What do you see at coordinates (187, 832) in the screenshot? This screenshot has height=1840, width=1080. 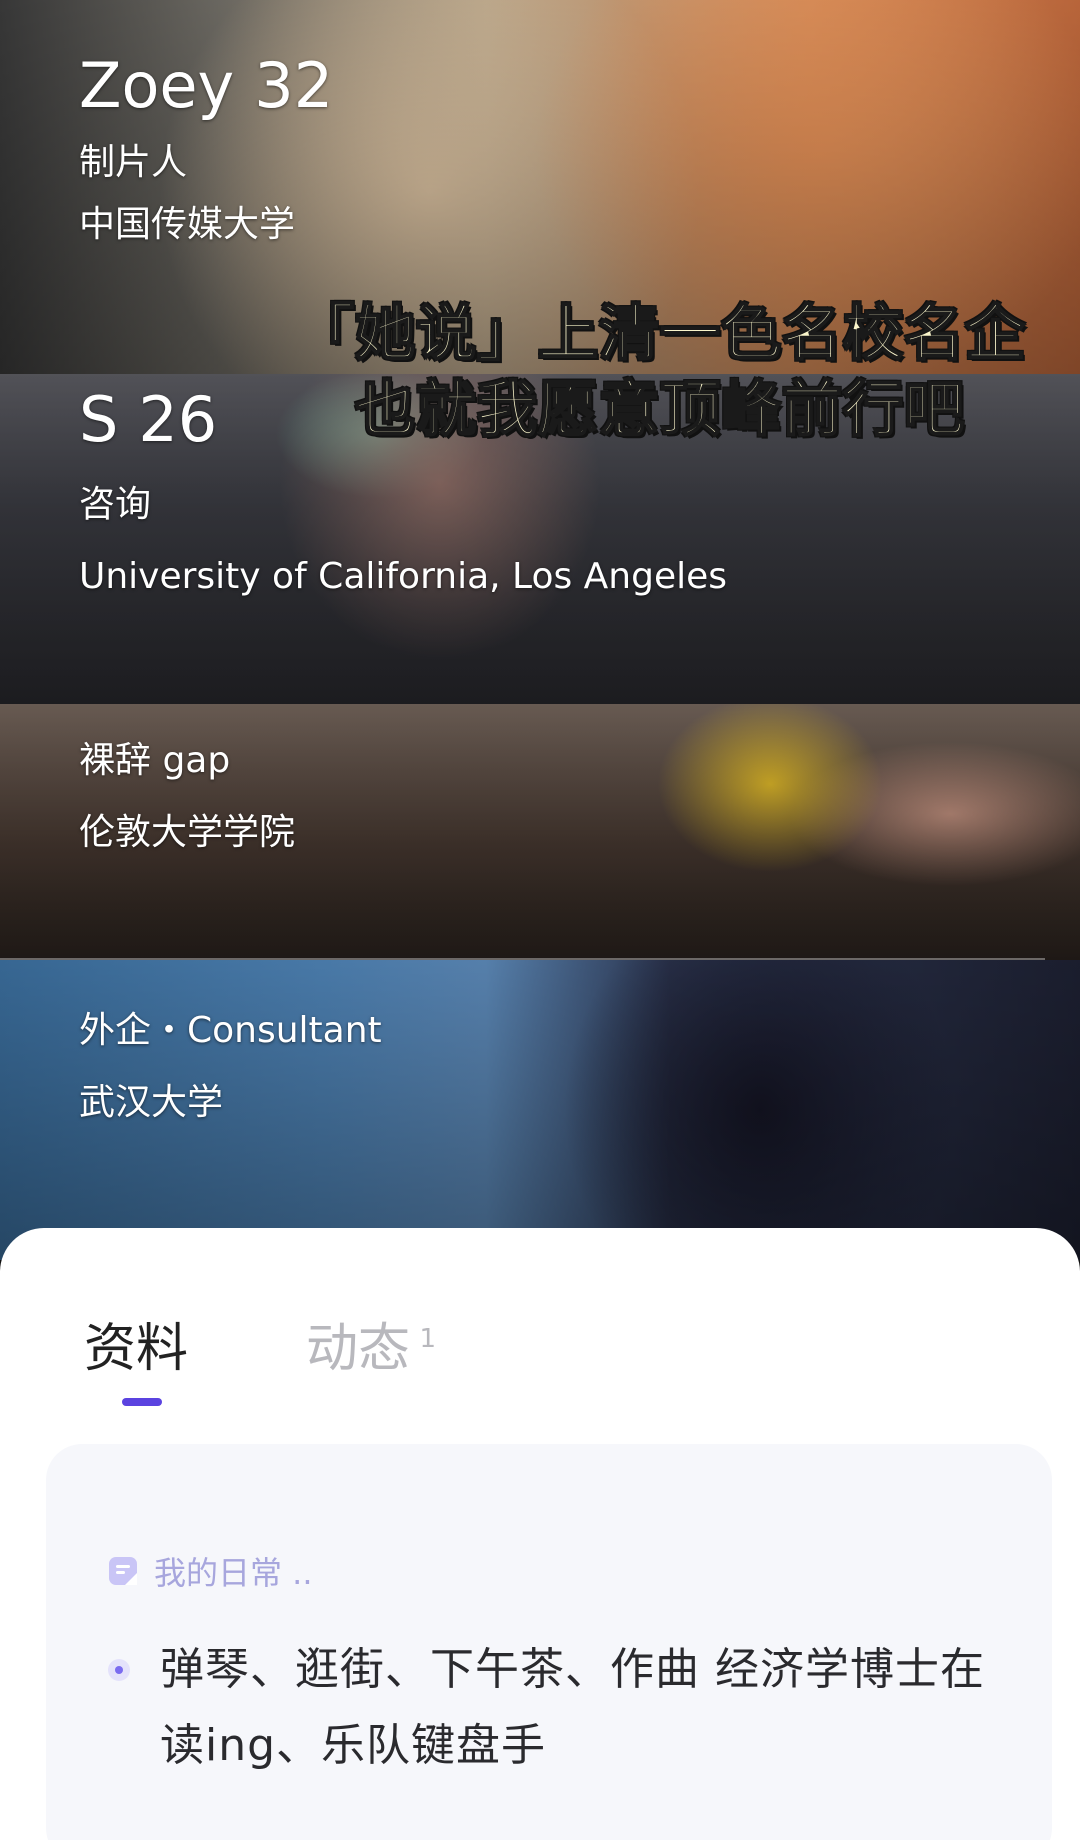 I see `profile-school: 伦敦大学学院` at bounding box center [187, 832].